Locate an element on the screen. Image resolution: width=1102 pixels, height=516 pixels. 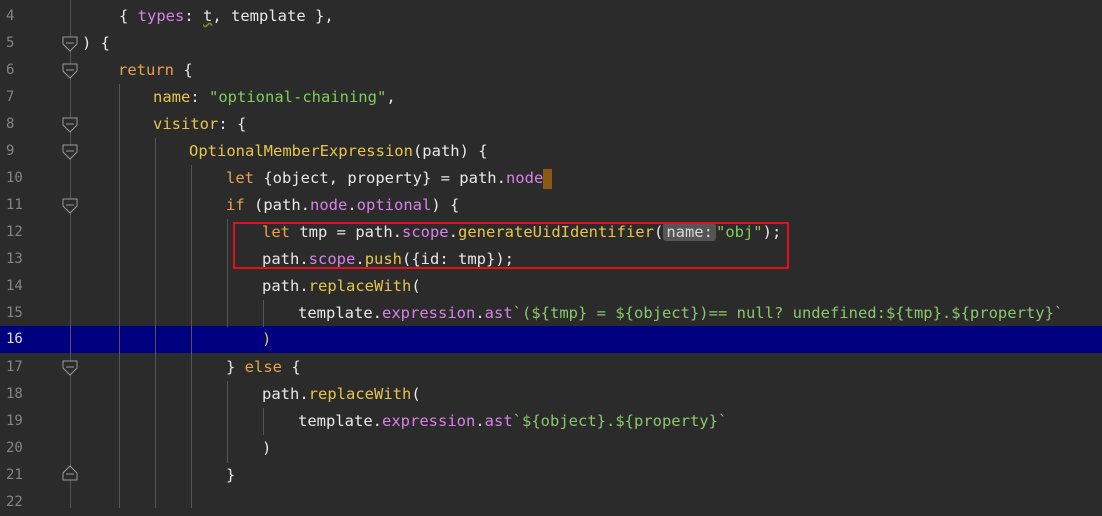
line-number: 9 is located at coordinates (10, 151).